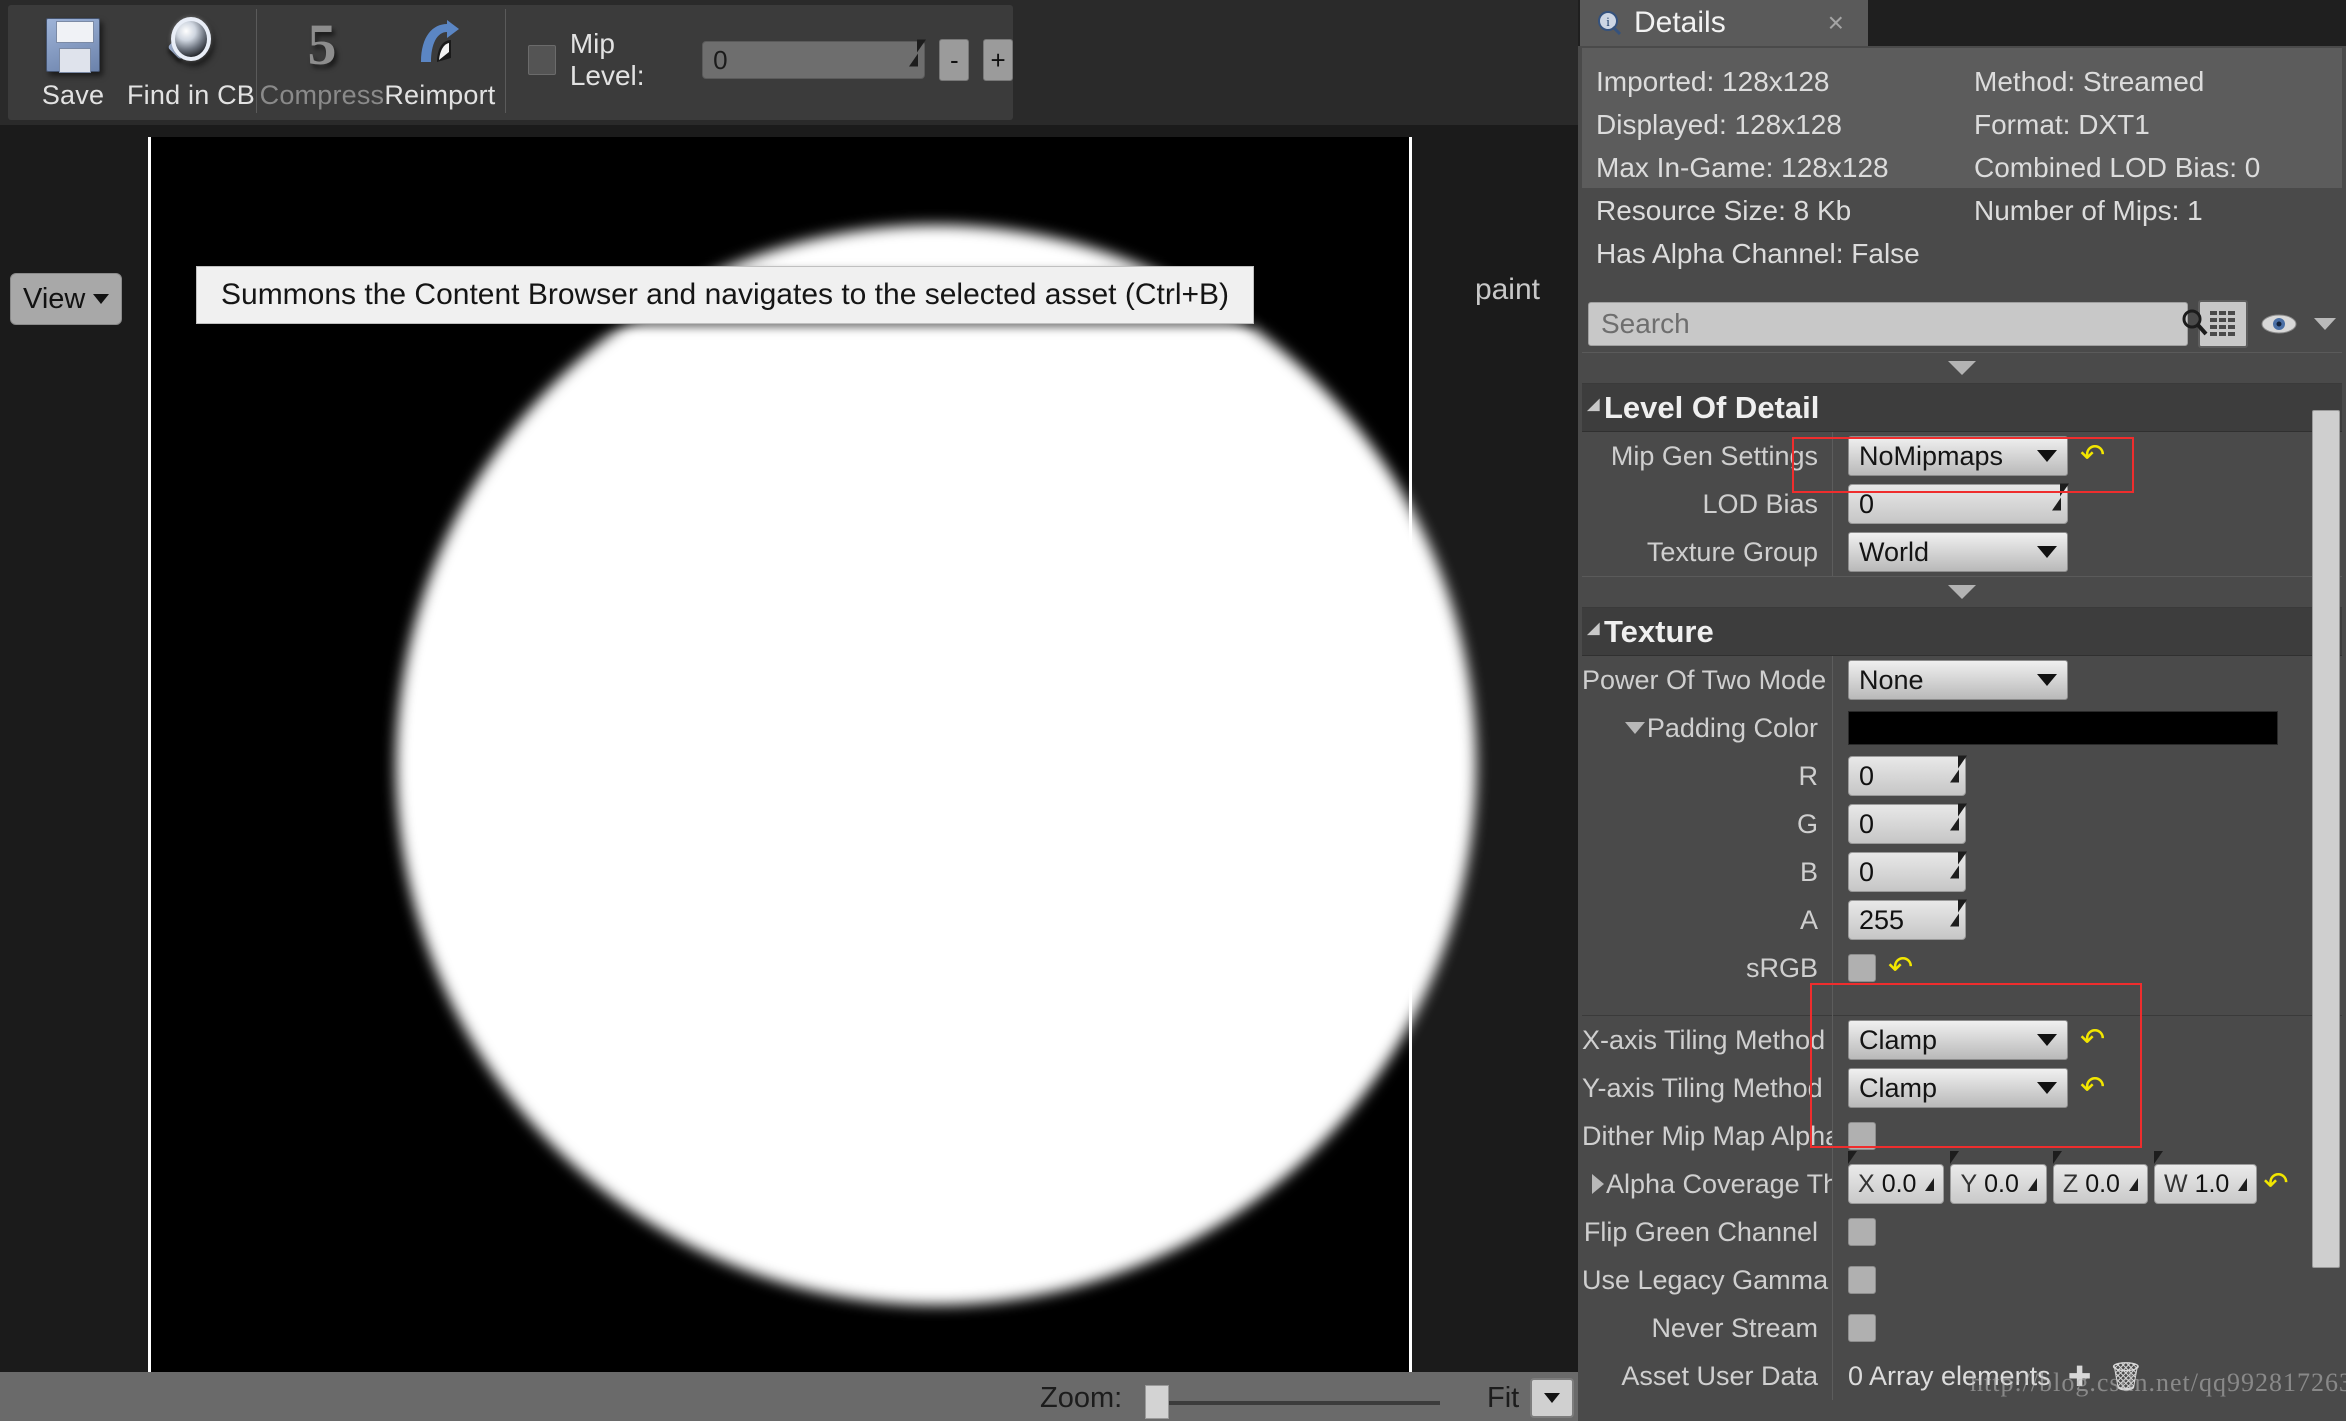 The image size is (2346, 1421). I want to click on alpha-coverage-x-input: X 0.0, so click(1896, 1184).